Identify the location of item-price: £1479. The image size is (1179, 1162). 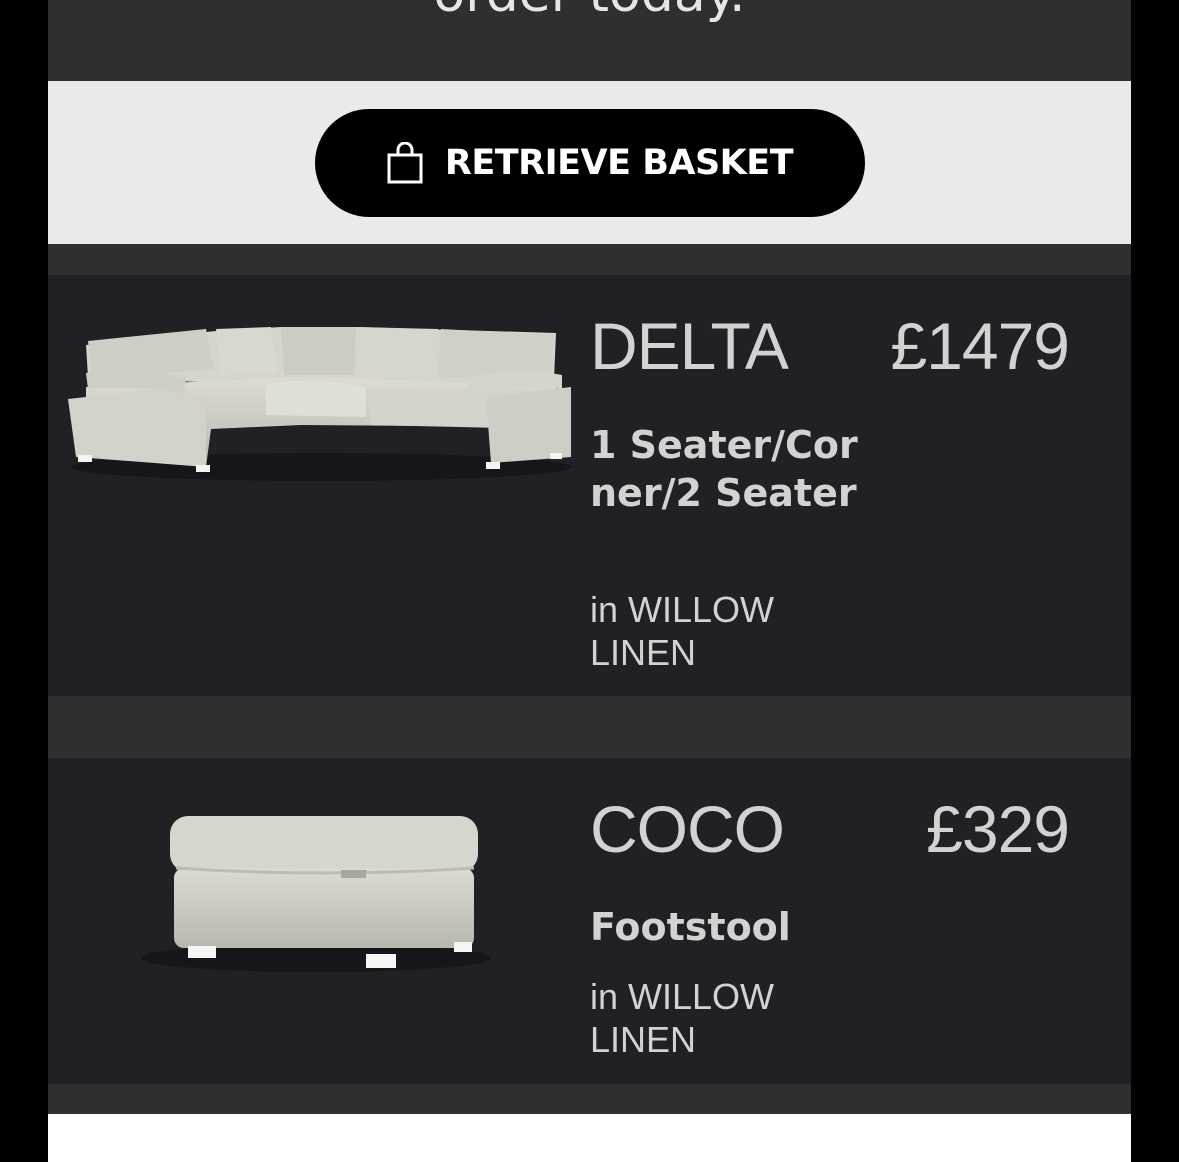
(980, 346).